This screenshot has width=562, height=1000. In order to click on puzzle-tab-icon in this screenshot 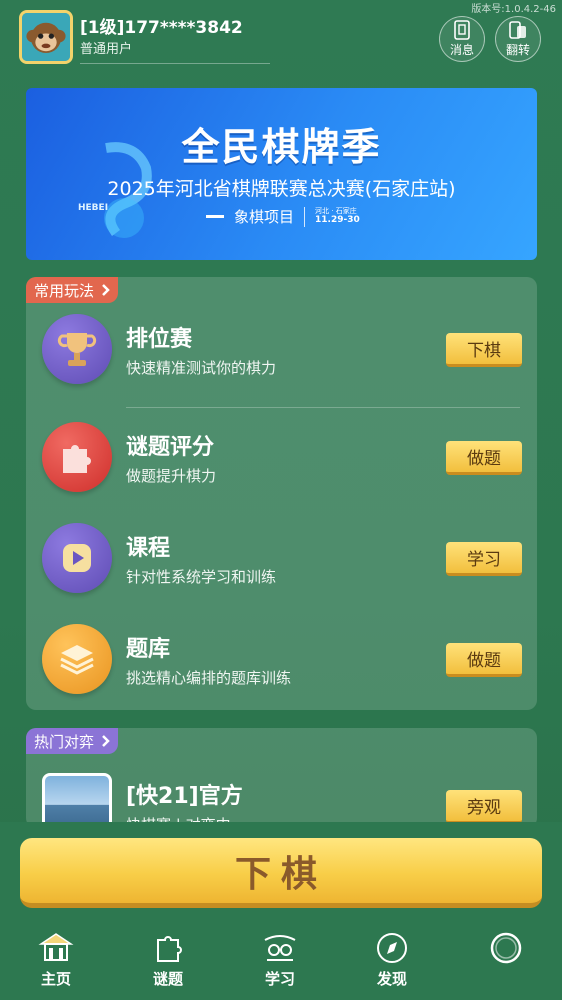, I will do `click(169, 949)`.